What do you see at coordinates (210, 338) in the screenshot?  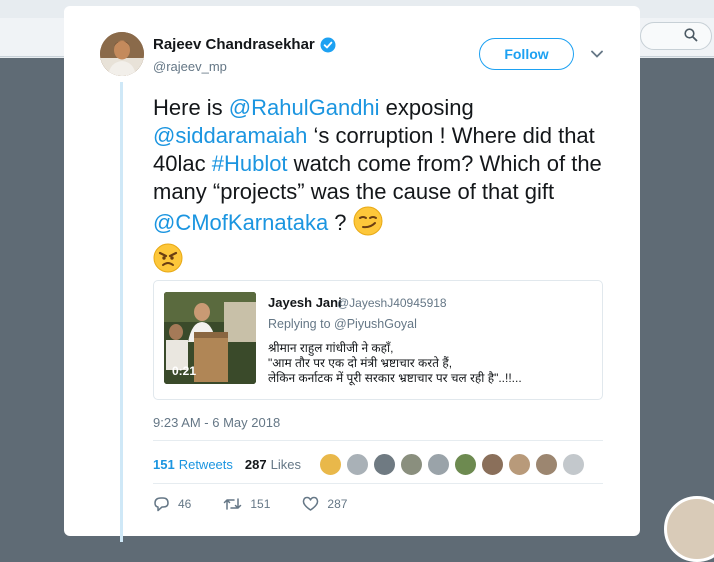 I see `video-thumbnail: 0:21` at bounding box center [210, 338].